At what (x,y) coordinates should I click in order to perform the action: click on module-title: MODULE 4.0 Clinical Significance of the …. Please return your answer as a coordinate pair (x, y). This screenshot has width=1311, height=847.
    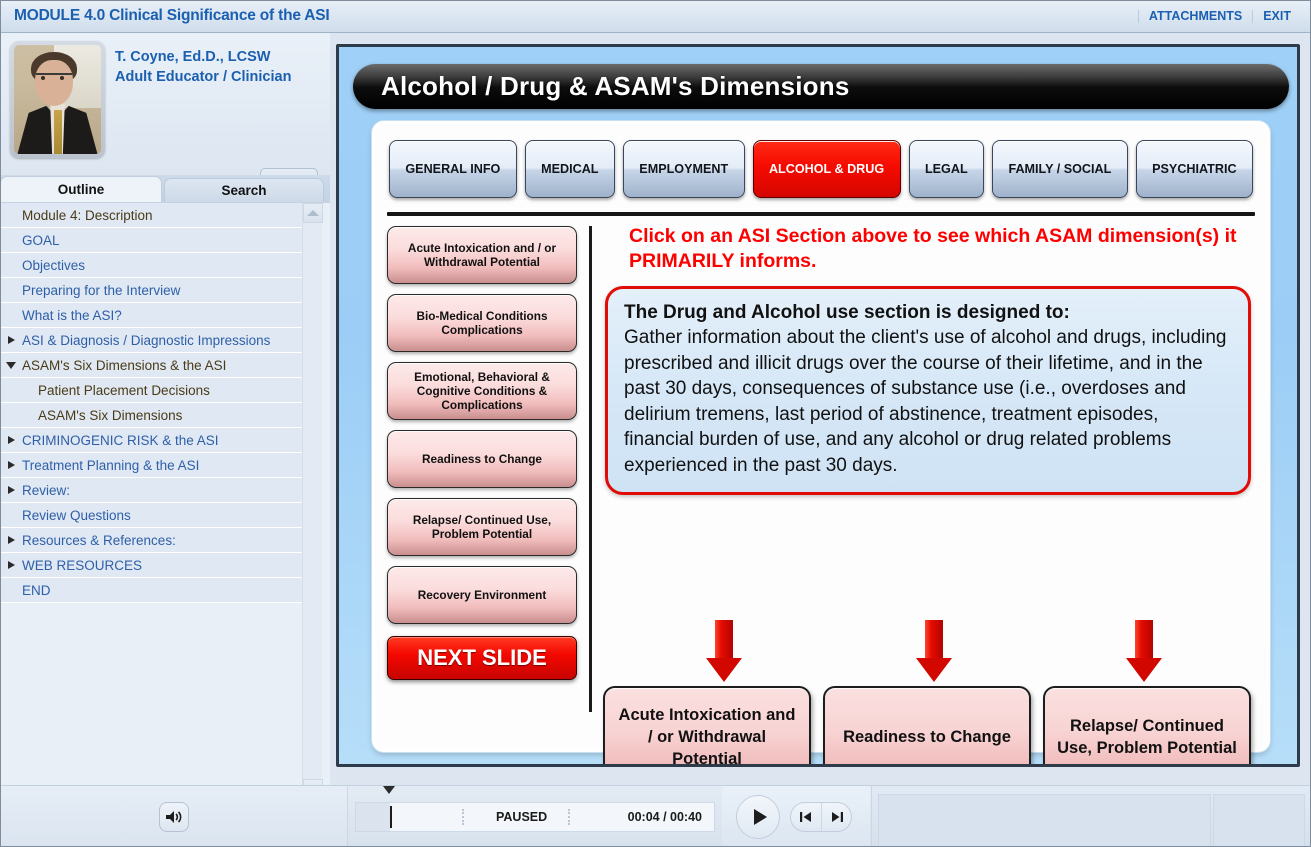
    Looking at the image, I should click on (172, 15).